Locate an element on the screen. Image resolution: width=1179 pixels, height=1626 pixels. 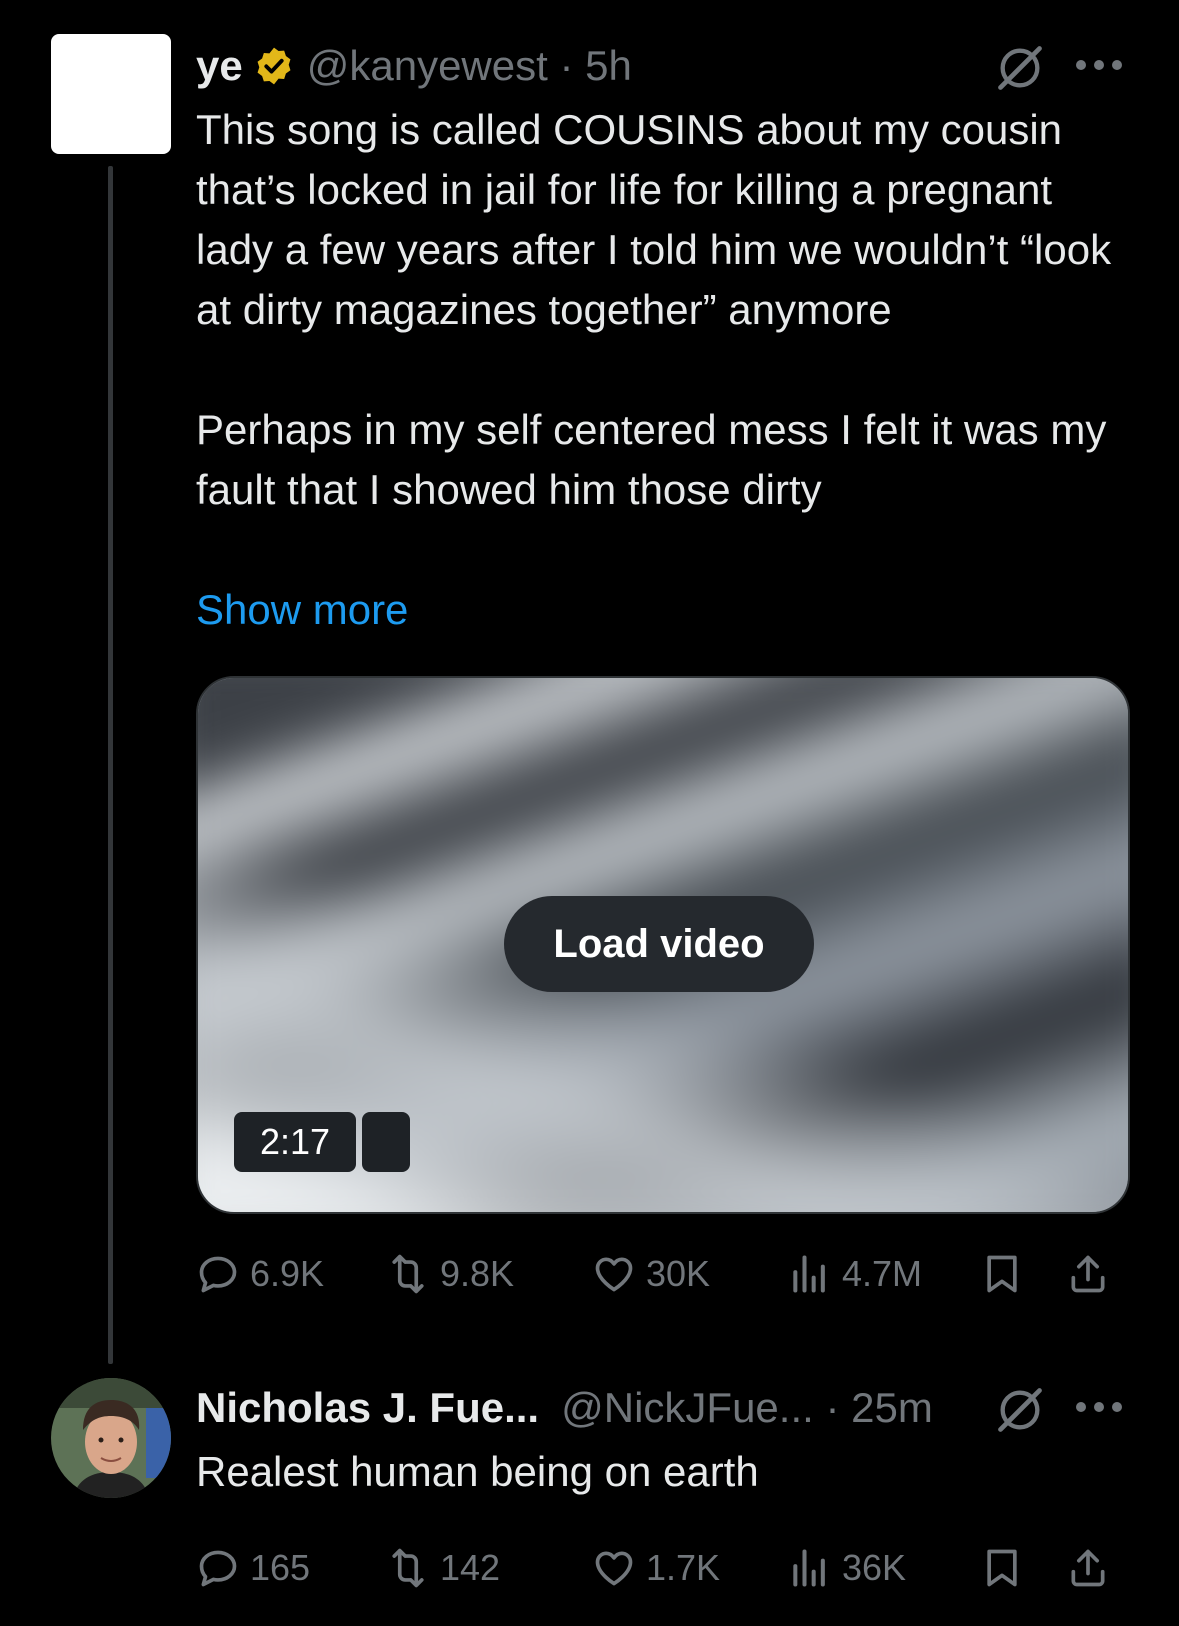
reply-action-bar: 165 142 1.7K 36K is located at coordinates (659, 1568).